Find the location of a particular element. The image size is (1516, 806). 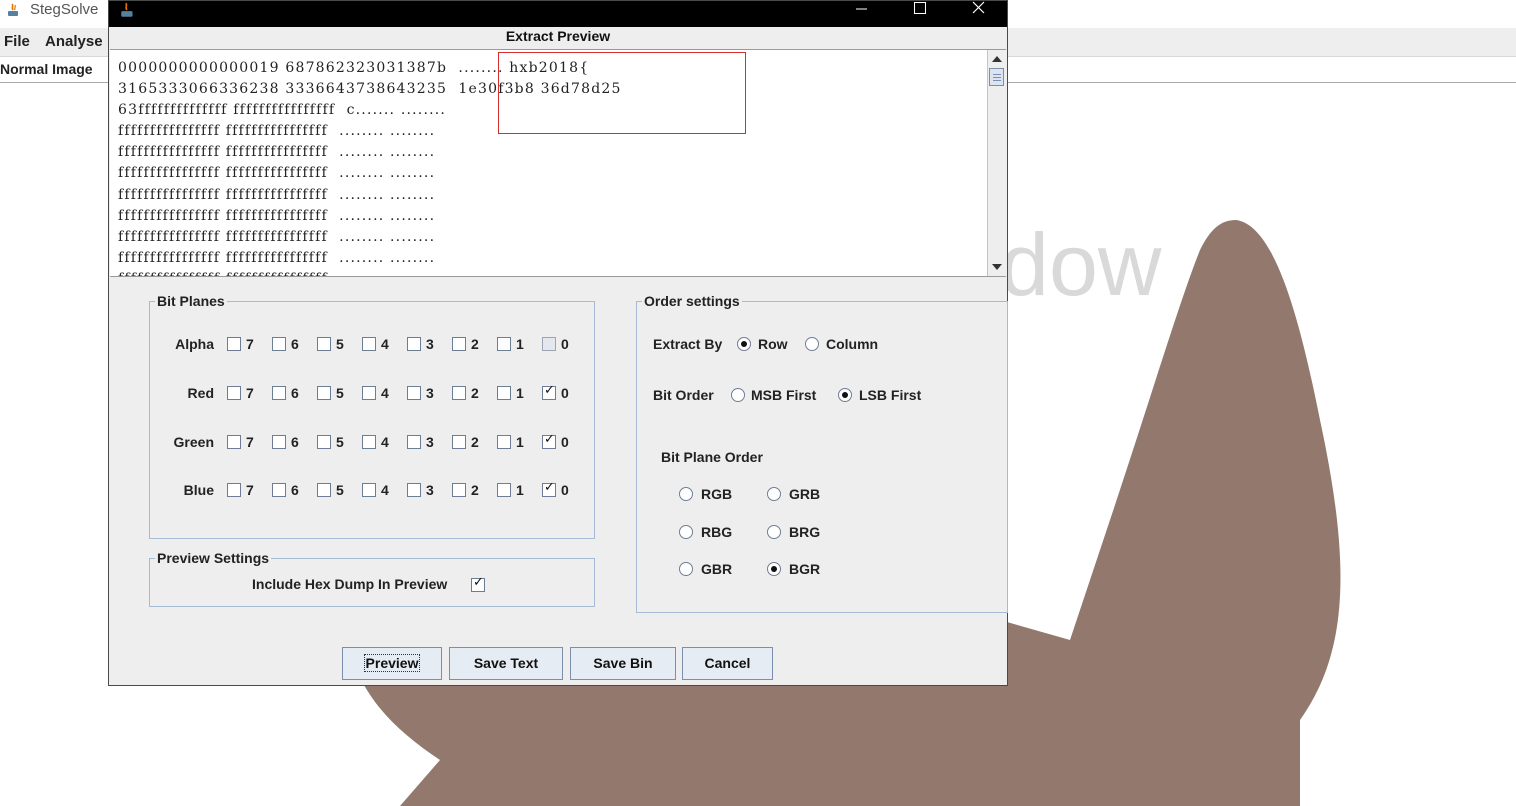

scroll-down-icon is located at coordinates (997, 267).